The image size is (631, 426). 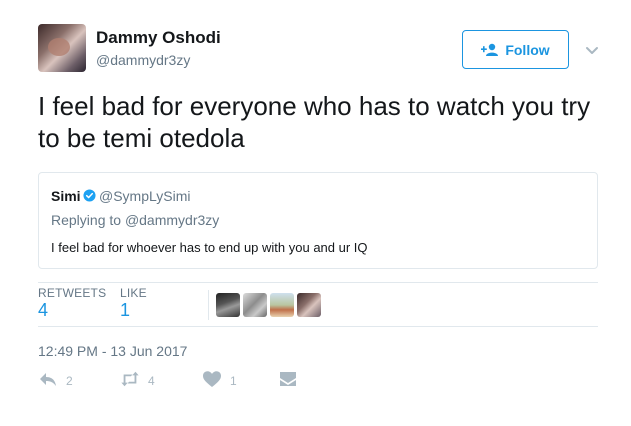 I want to click on envelope-icon, so click(x=288, y=379).